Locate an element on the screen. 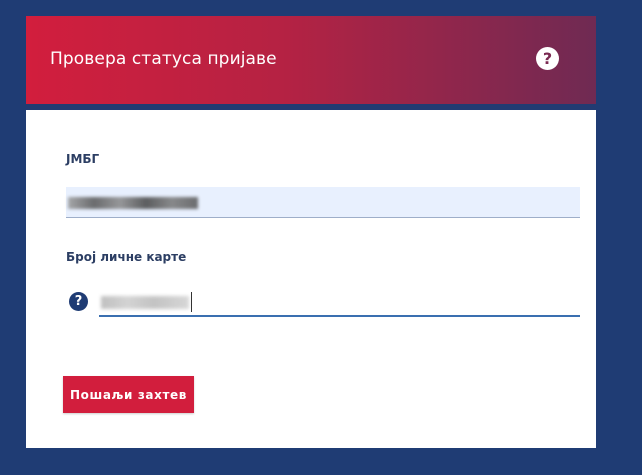 The height and width of the screenshot is (475, 642). id-card-number-label: Број личне карте is located at coordinates (126, 257).